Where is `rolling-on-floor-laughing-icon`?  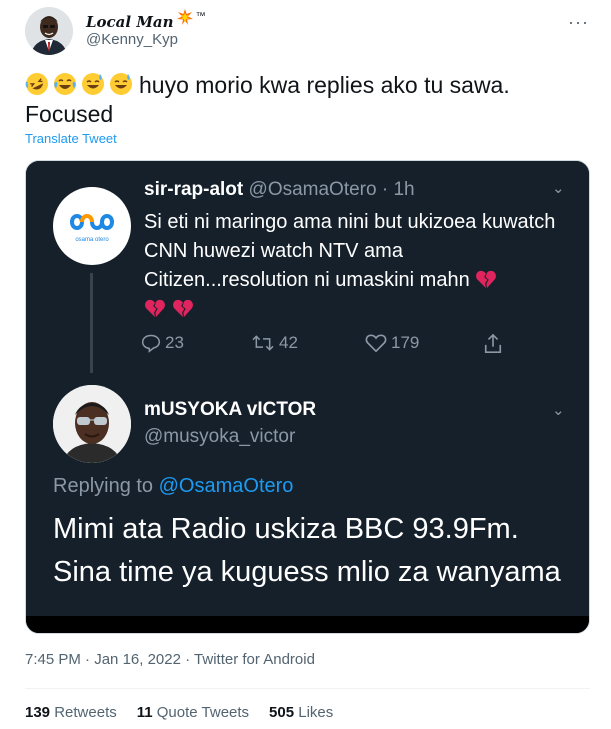
rolling-on-floor-laughing-icon is located at coordinates (36, 84).